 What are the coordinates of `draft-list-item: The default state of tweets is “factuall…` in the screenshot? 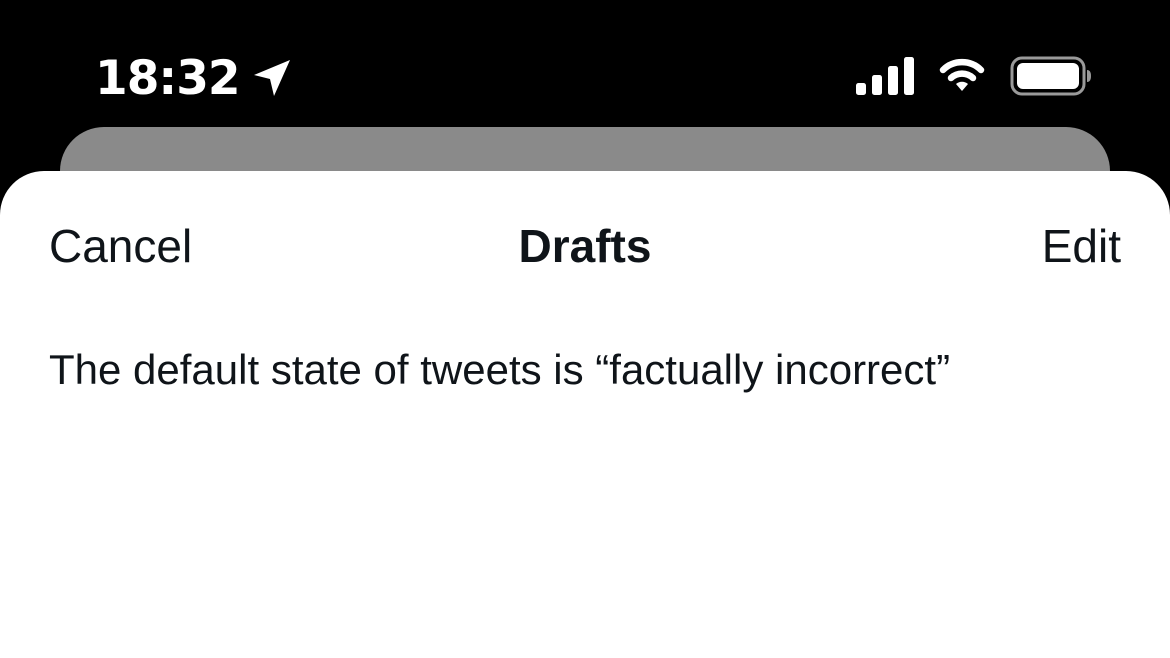 It's located at (585, 376).